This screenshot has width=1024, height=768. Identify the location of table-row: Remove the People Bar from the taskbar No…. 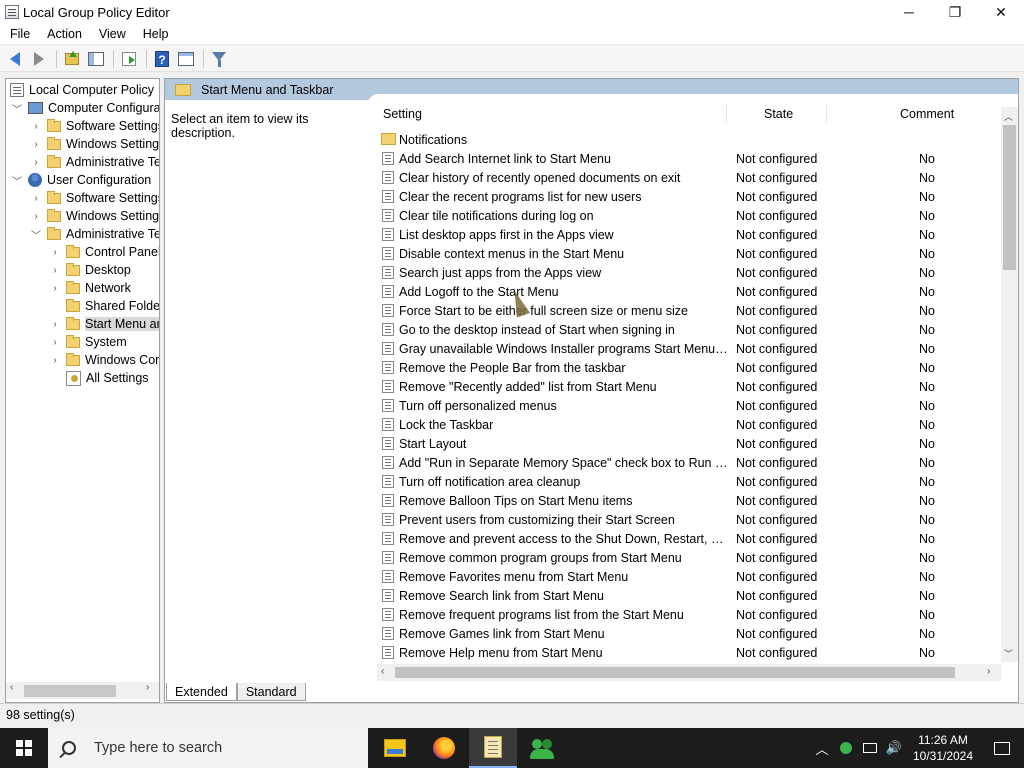
(683, 367).